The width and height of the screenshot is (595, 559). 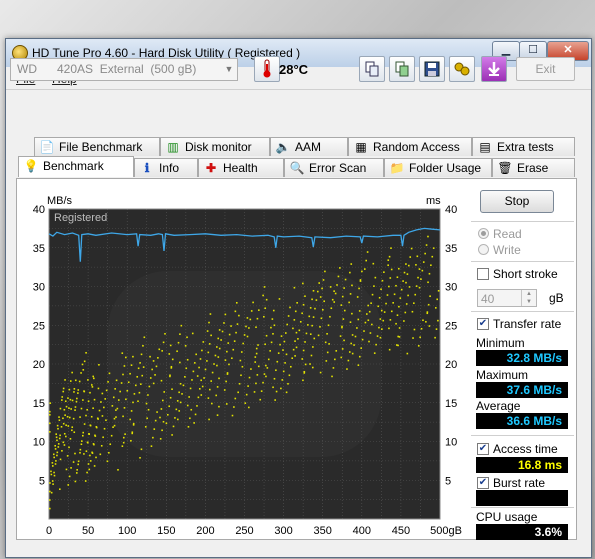 What do you see at coordinates (97, 146) in the screenshot?
I see `tab-file-benchmark: 📄 File Benchmark` at bounding box center [97, 146].